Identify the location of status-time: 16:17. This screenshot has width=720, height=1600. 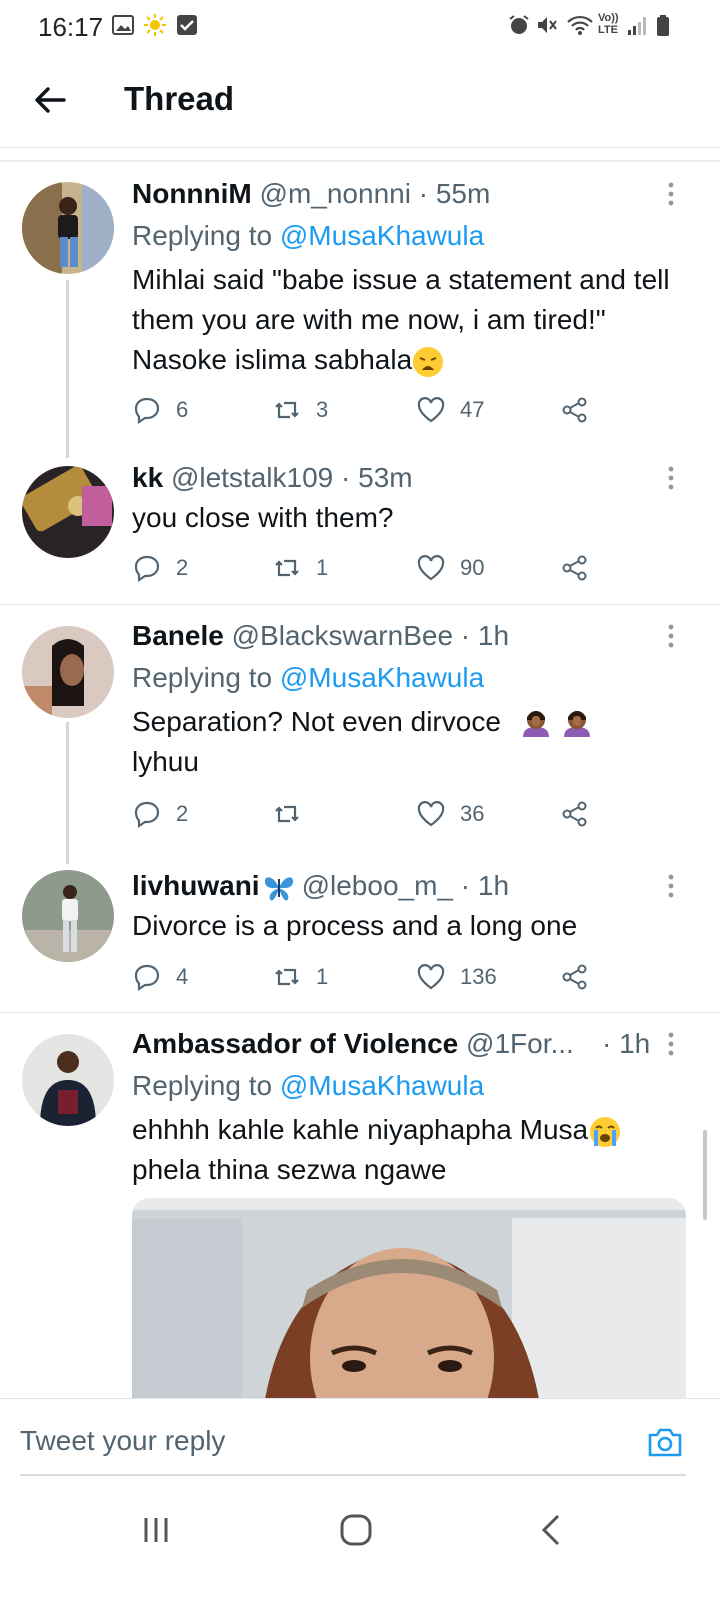
(71, 27).